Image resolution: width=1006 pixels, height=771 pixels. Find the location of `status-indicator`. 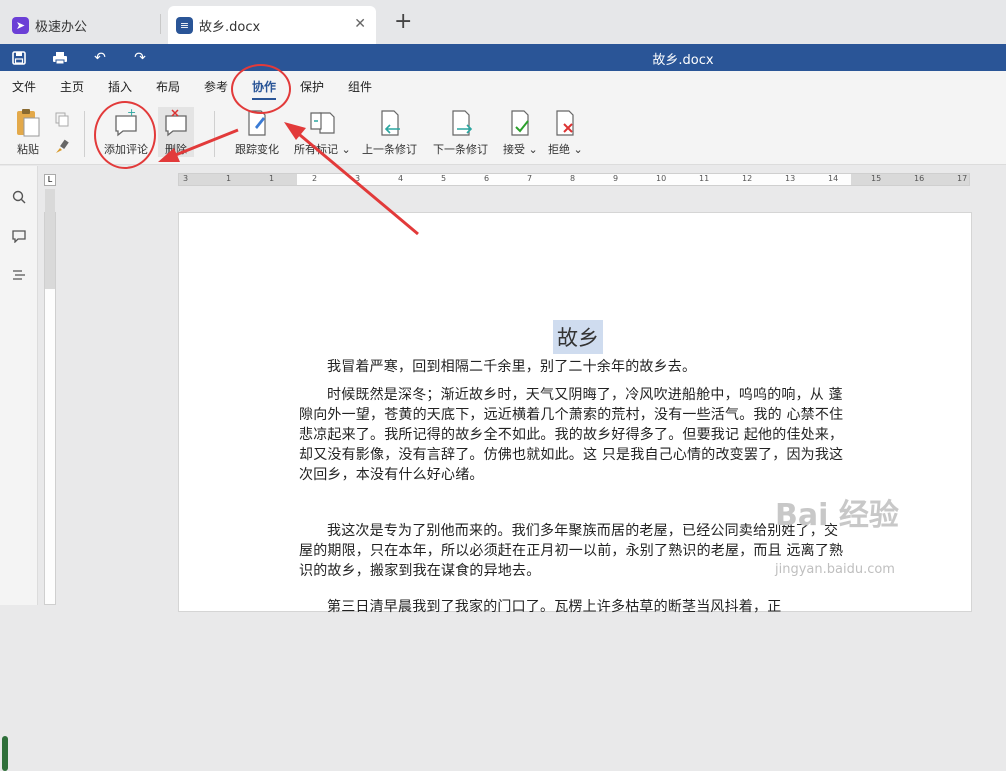

status-indicator is located at coordinates (5, 753).